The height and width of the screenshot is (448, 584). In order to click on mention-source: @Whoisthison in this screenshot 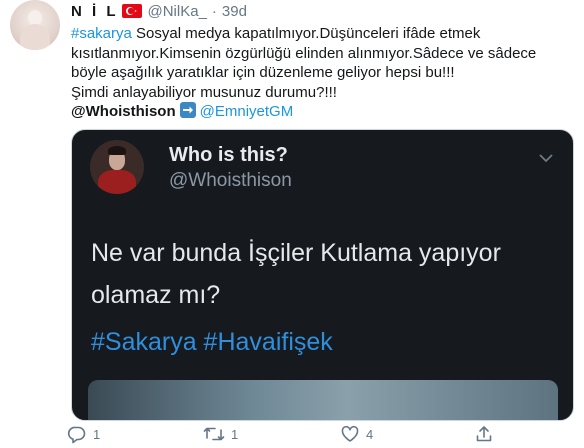, I will do `click(123, 111)`.